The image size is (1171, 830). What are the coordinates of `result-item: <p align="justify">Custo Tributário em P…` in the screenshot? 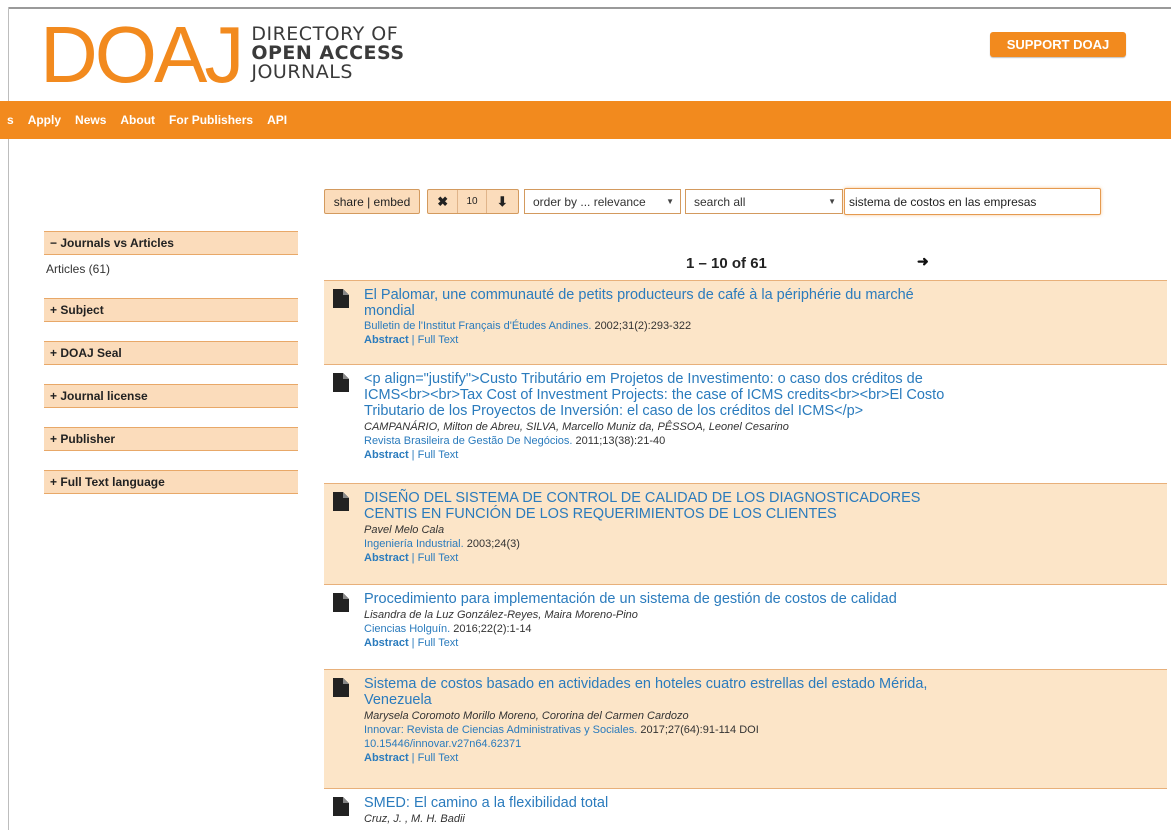 It's located at (745, 423).